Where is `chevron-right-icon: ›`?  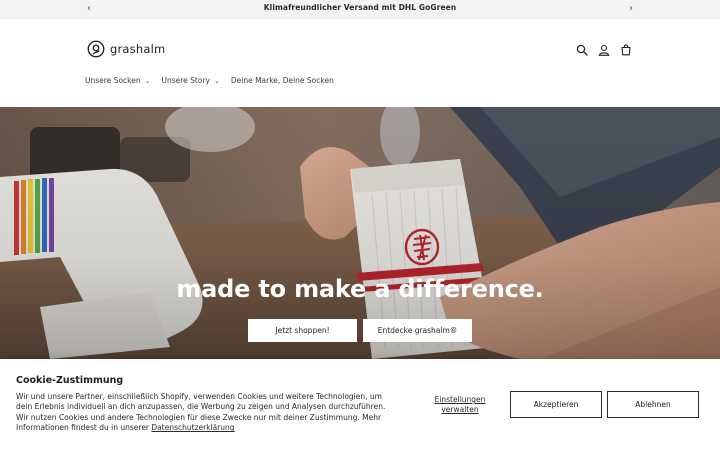
chevron-right-icon: › is located at coordinates (631, 9).